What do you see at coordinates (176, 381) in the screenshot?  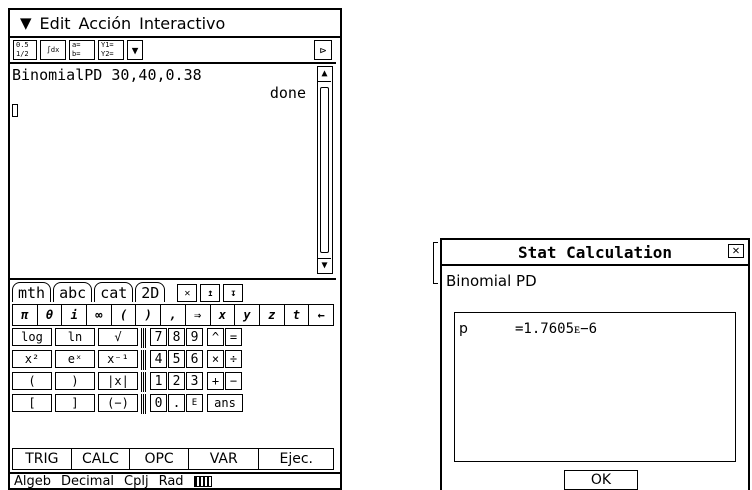 I see `key-2: 2` at bounding box center [176, 381].